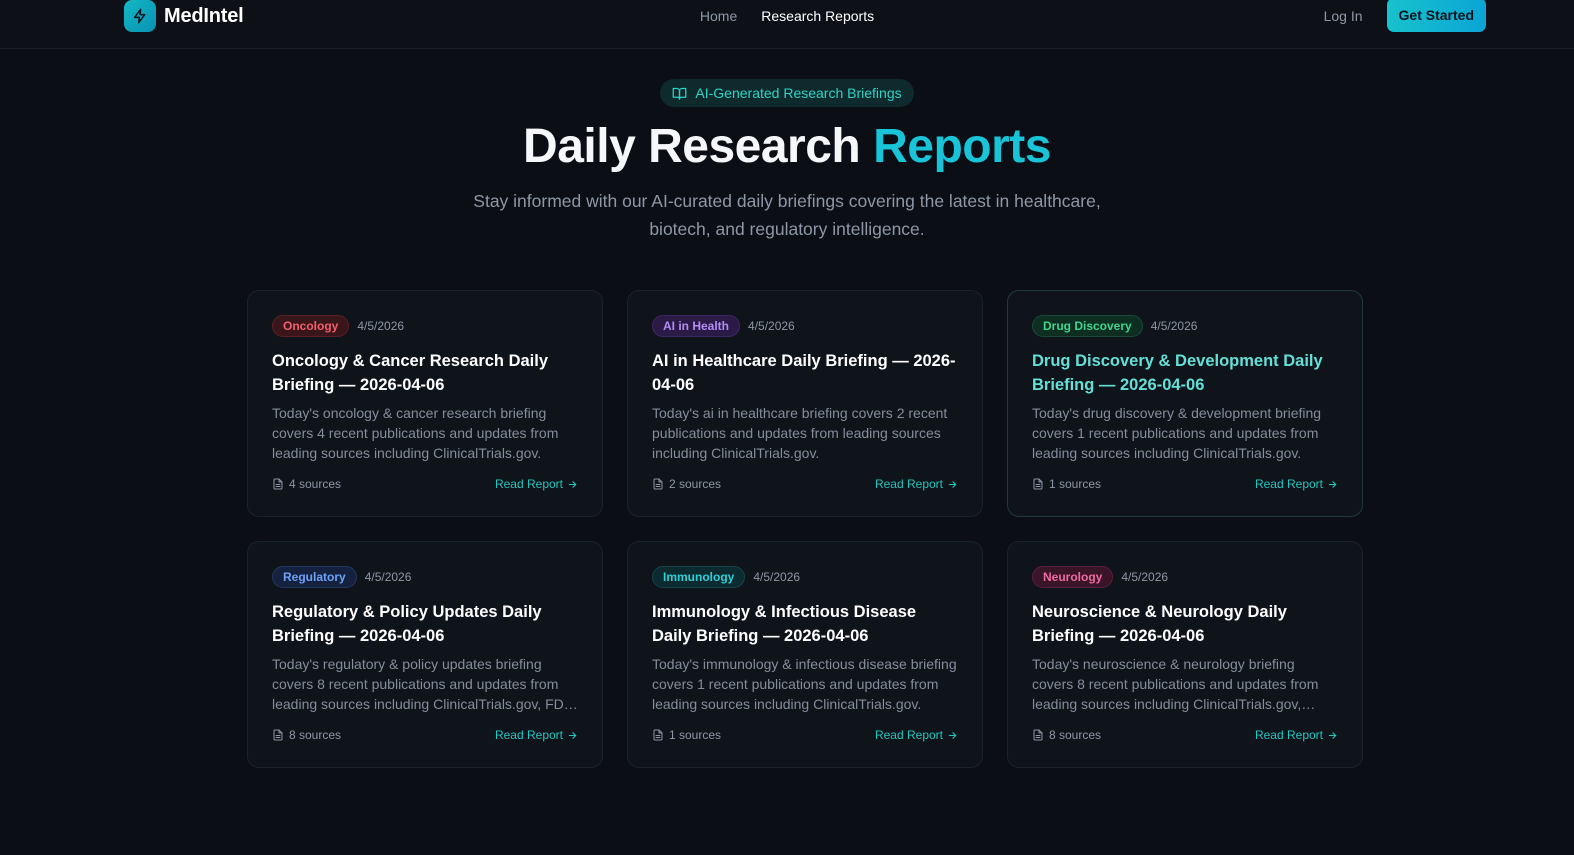  Describe the element at coordinates (425, 577) in the screenshot. I see `card-meta: Regulatory 4/5/2026` at that location.